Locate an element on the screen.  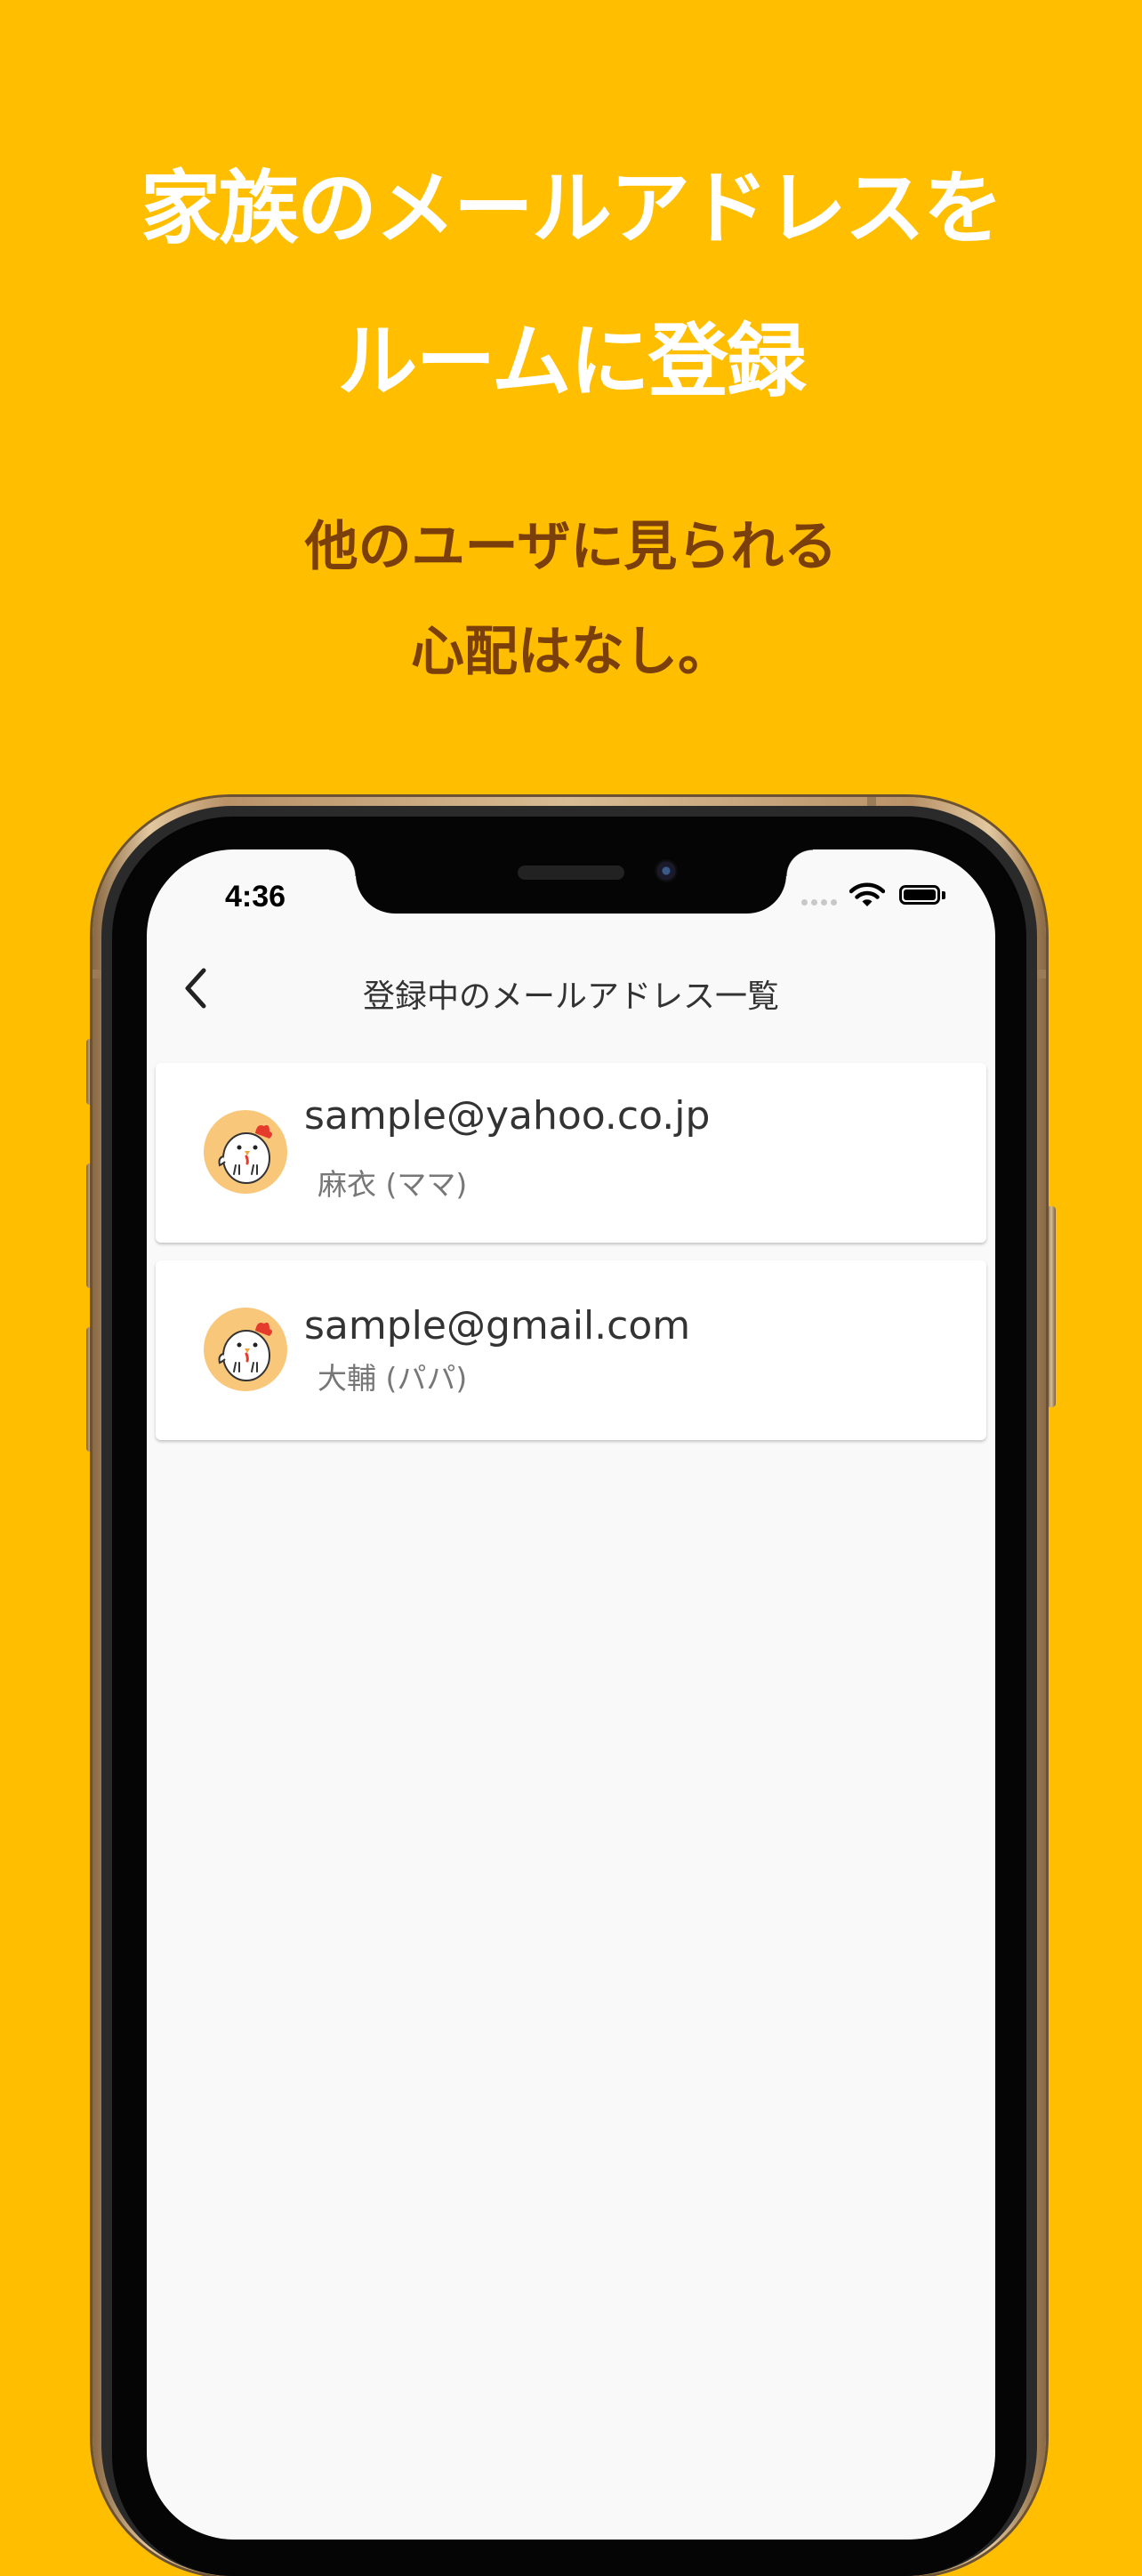
navigation-bar: 登録中のメールアドレス一覧 is located at coordinates (571, 987).